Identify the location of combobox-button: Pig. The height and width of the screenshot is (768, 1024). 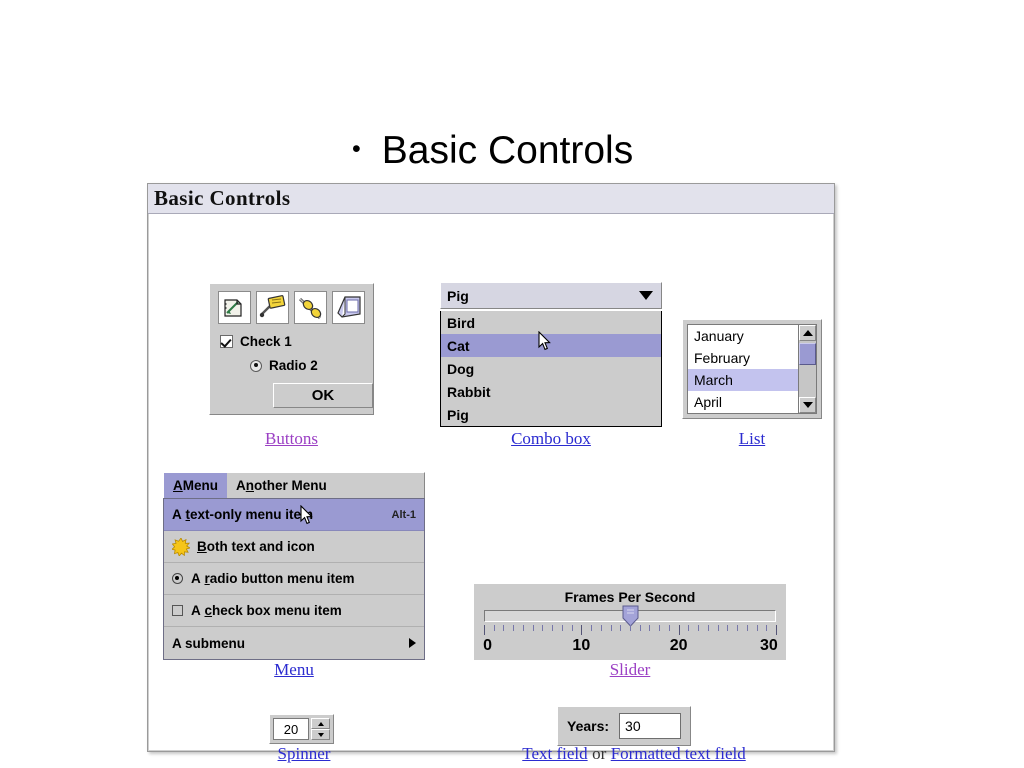
(551, 295).